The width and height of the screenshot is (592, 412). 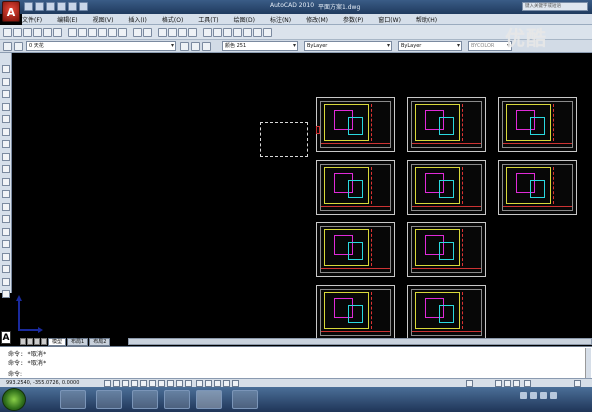 What do you see at coordinates (67, 19) in the screenshot?
I see `menu-item: 编辑(E)` at bounding box center [67, 19].